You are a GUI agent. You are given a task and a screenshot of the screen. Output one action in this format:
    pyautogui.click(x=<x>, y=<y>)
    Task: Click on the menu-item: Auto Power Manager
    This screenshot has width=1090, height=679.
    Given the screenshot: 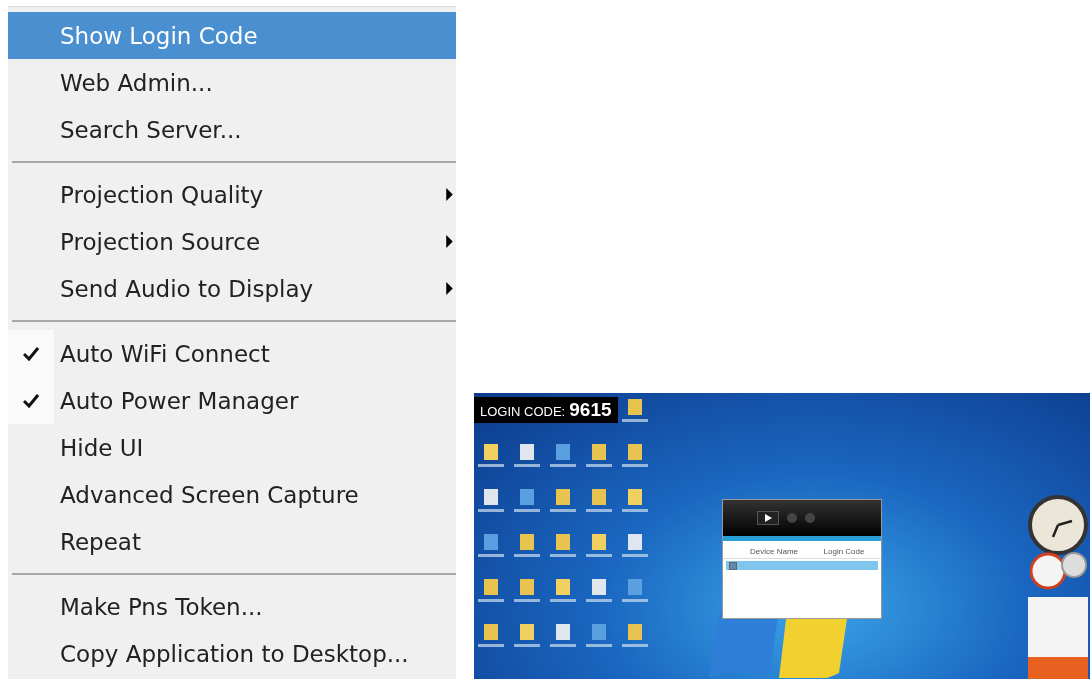 What is the action you would take?
    pyautogui.click(x=232, y=400)
    